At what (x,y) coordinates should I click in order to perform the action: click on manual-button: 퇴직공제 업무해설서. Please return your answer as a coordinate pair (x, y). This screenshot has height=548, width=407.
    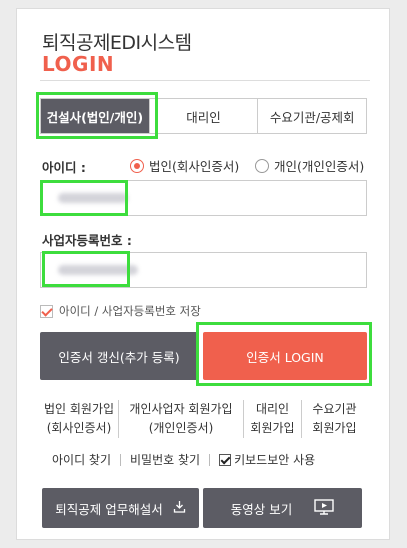
    Looking at the image, I should click on (120, 508).